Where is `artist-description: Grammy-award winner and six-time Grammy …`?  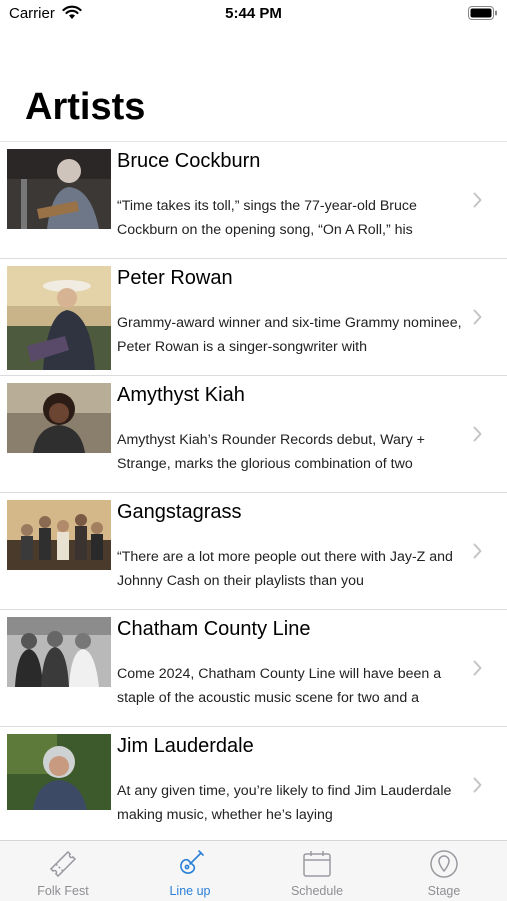
artist-description: Grammy-award winner and six-time Grammy … is located at coordinates (289, 335).